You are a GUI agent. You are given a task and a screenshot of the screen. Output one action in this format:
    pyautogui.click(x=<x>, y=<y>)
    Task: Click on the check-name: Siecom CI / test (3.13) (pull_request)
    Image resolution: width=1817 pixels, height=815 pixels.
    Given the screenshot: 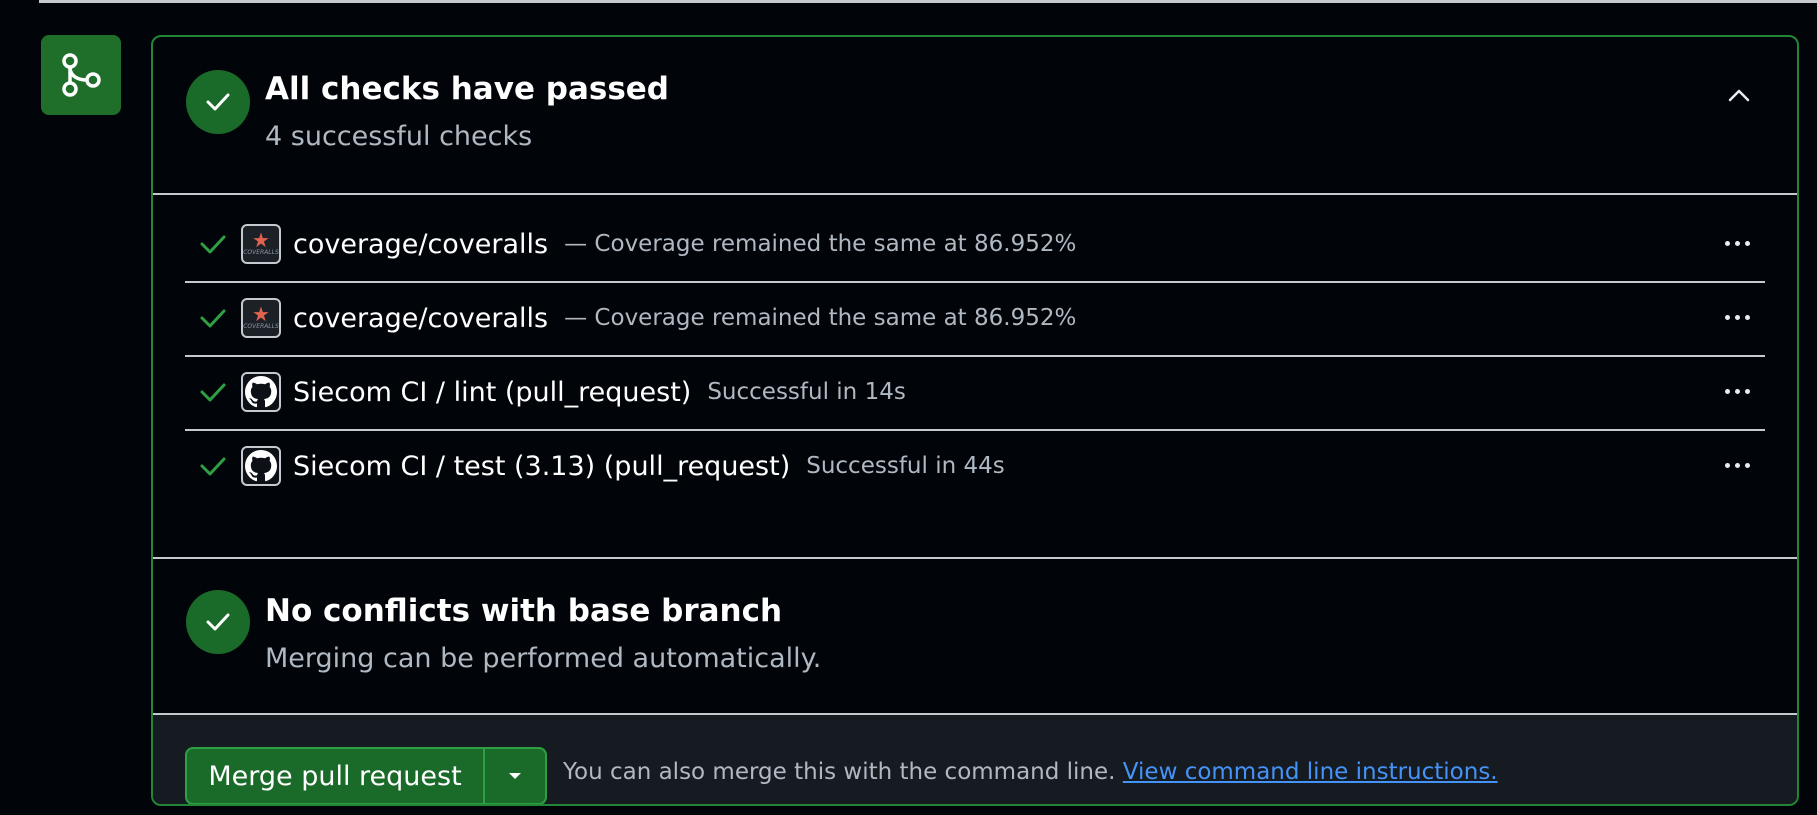 What is the action you would take?
    pyautogui.click(x=541, y=466)
    